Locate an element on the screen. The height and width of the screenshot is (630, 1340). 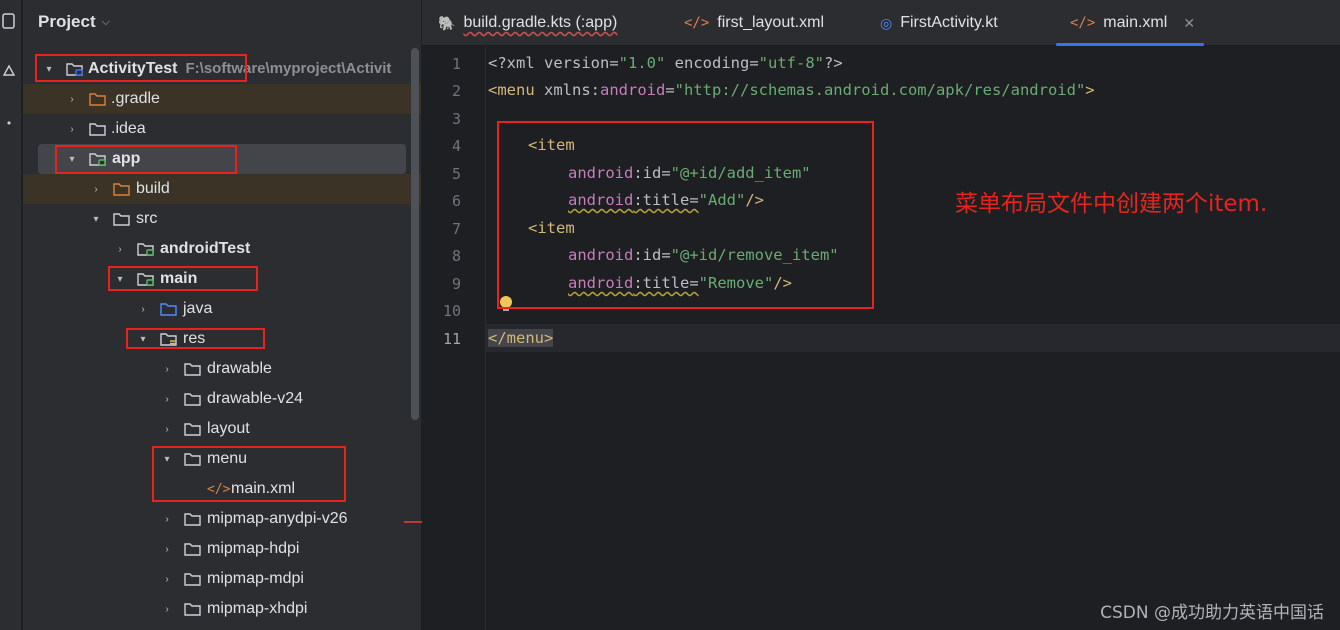
tree-item-drawable: › drawable is located at coordinates (222, 369).